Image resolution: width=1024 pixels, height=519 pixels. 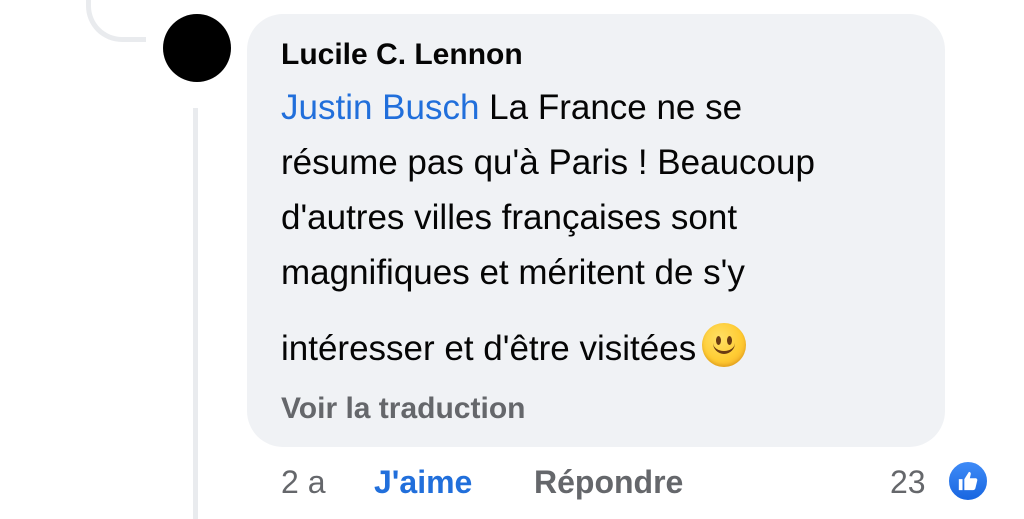 What do you see at coordinates (403, 409) in the screenshot?
I see `see-translation-link: Voir la traduction` at bounding box center [403, 409].